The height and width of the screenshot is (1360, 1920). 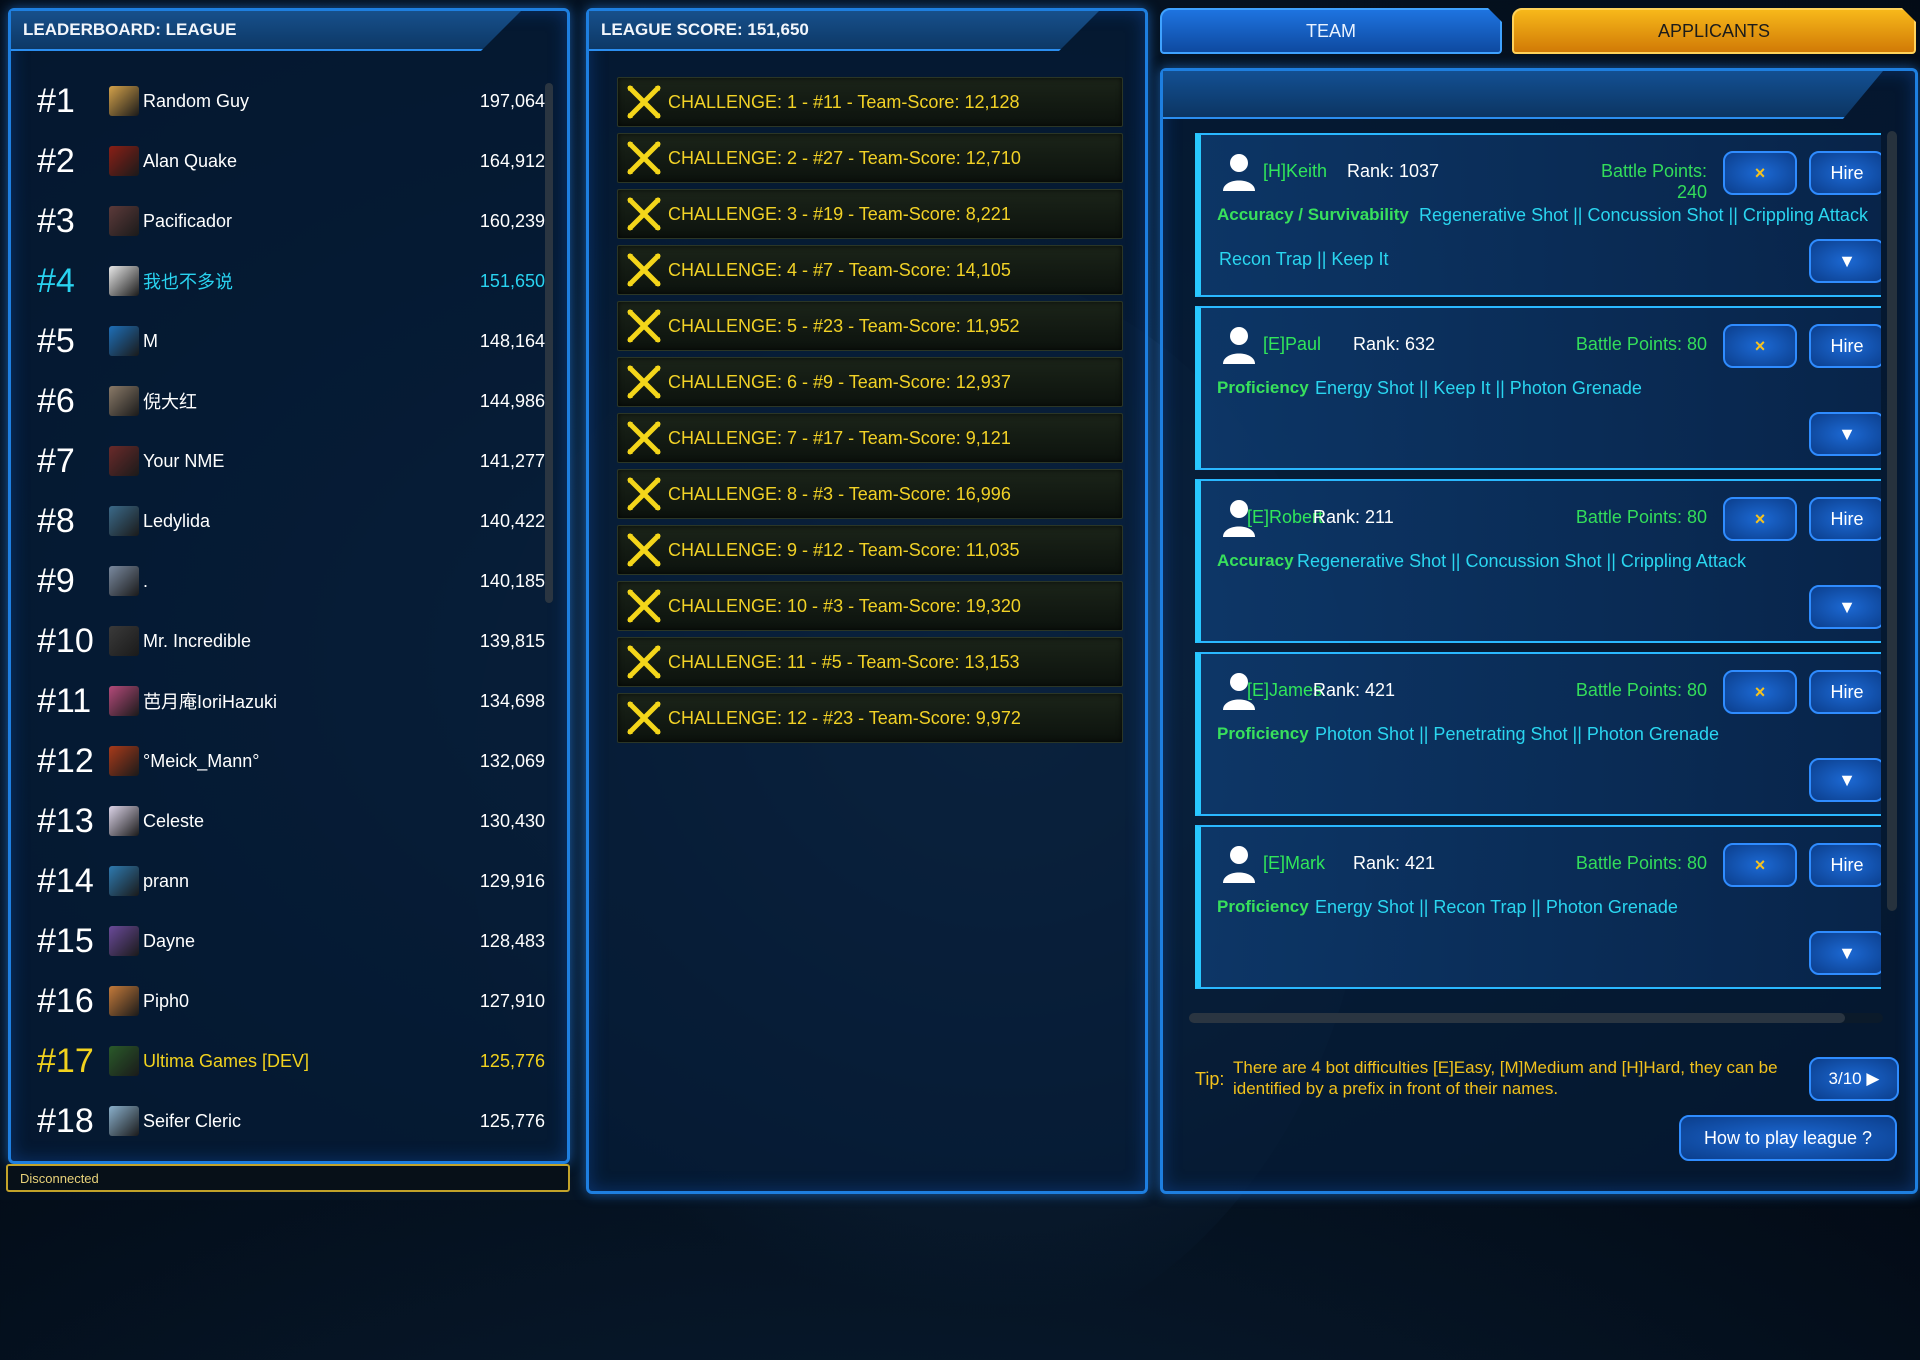 What do you see at coordinates (56, 580) in the screenshot?
I see `leaderboard-rank: #9` at bounding box center [56, 580].